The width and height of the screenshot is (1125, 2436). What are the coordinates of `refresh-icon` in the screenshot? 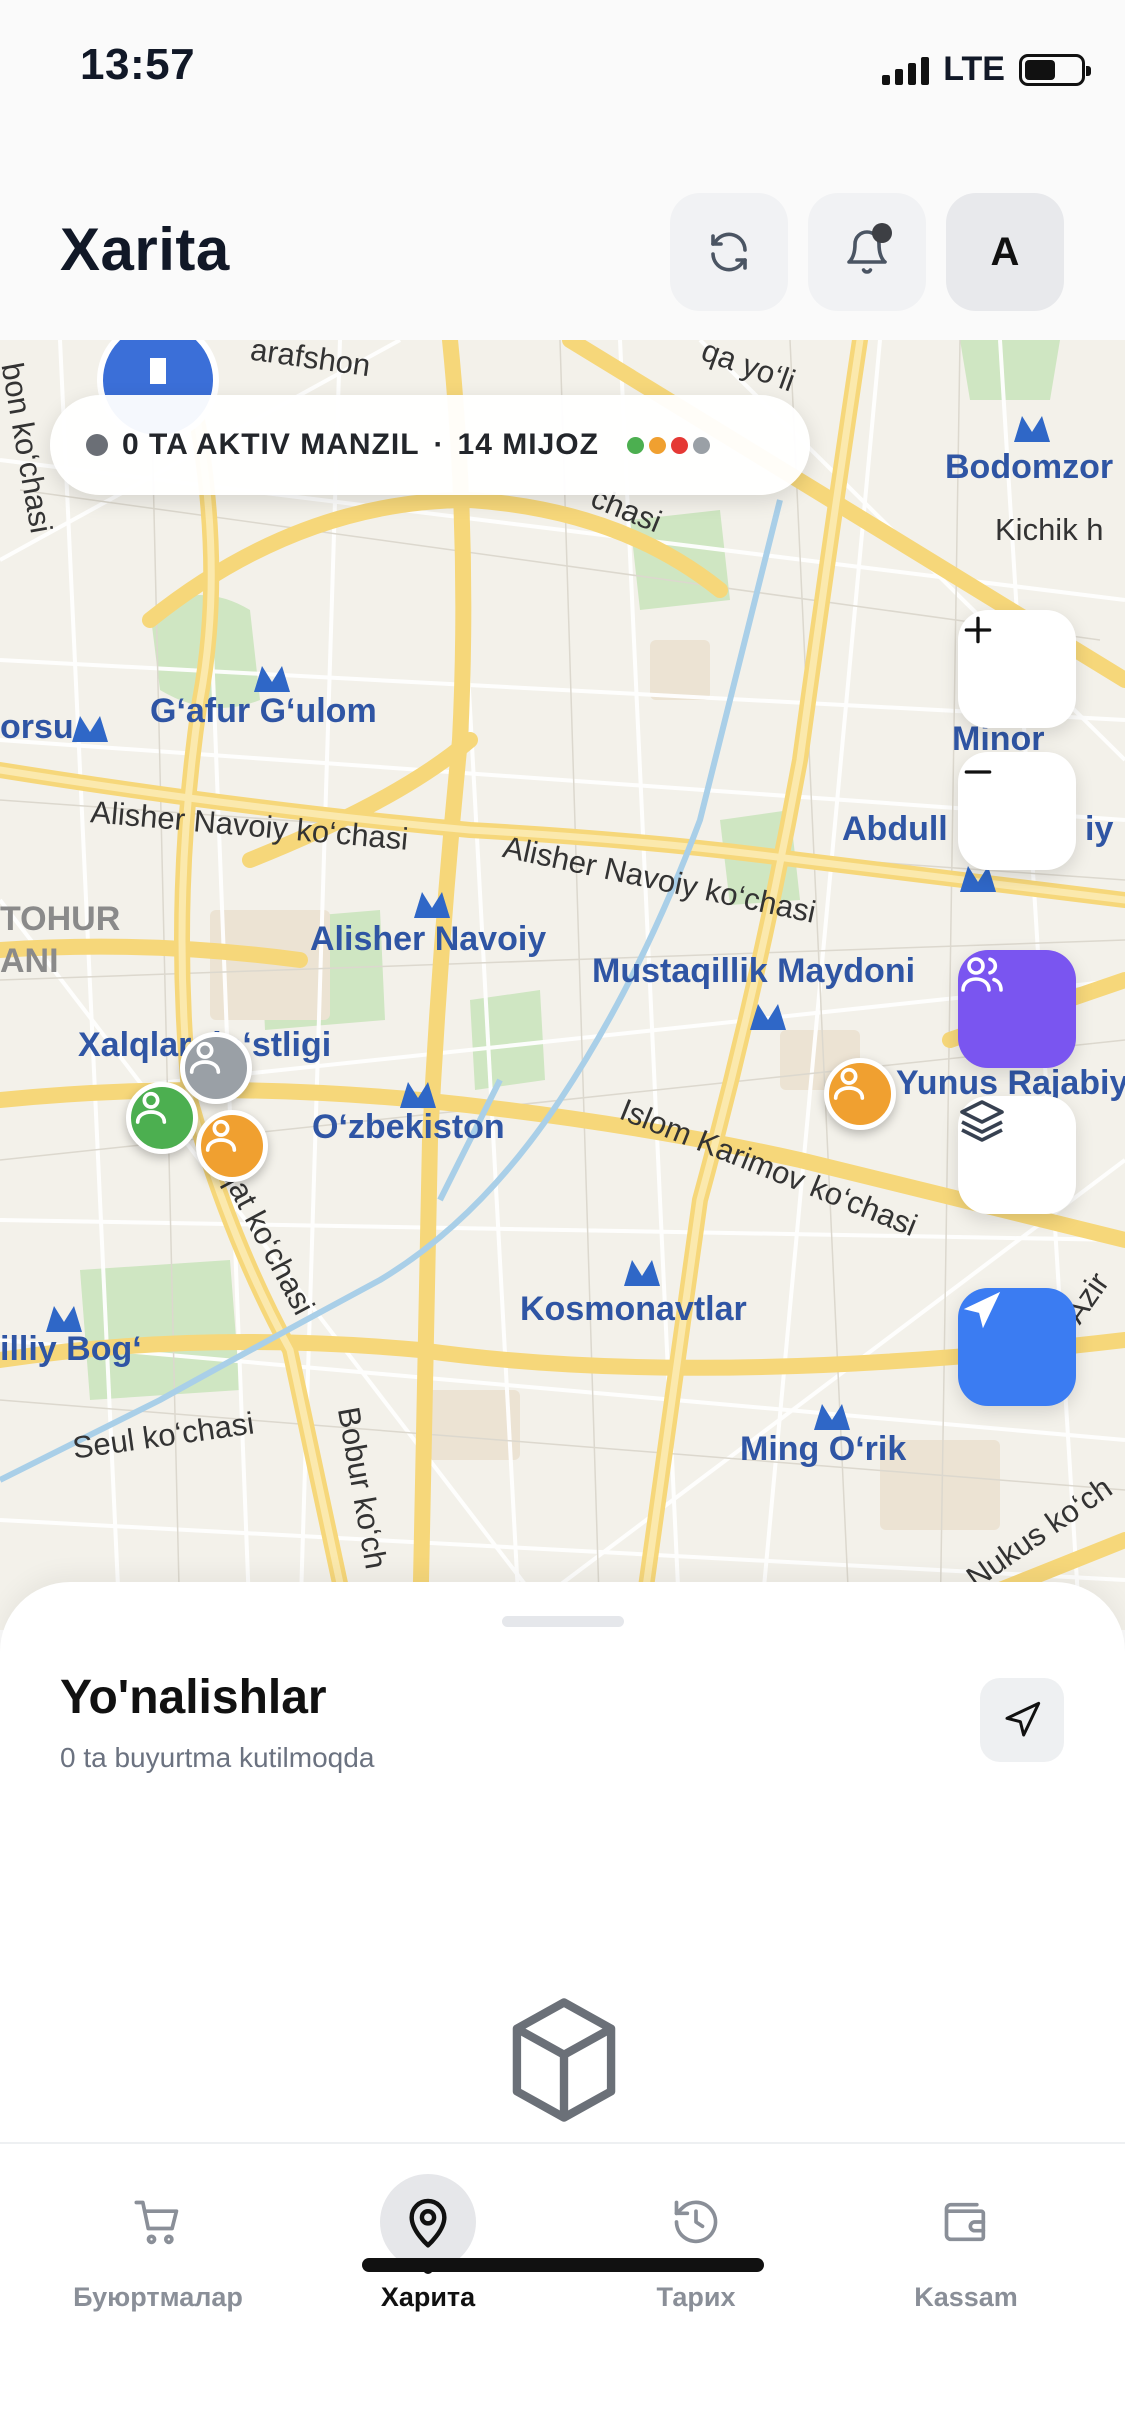 It's located at (729, 252).